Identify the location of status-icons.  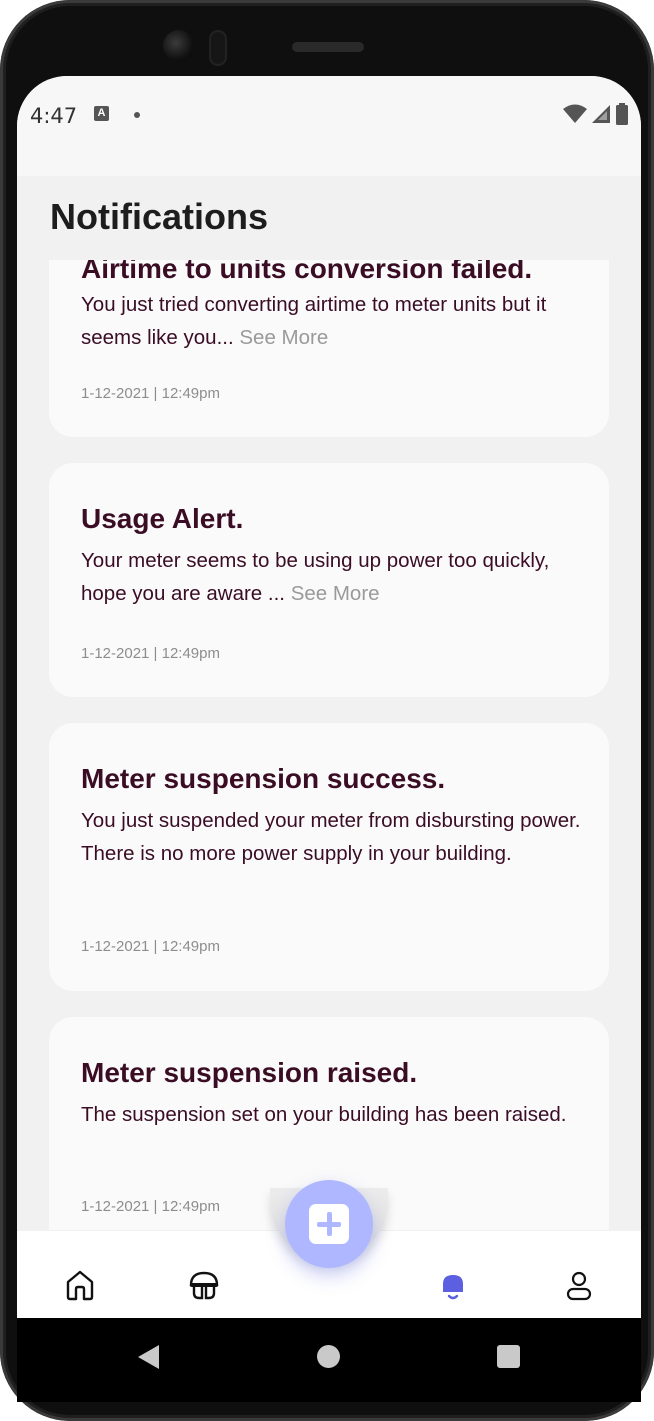
(596, 114).